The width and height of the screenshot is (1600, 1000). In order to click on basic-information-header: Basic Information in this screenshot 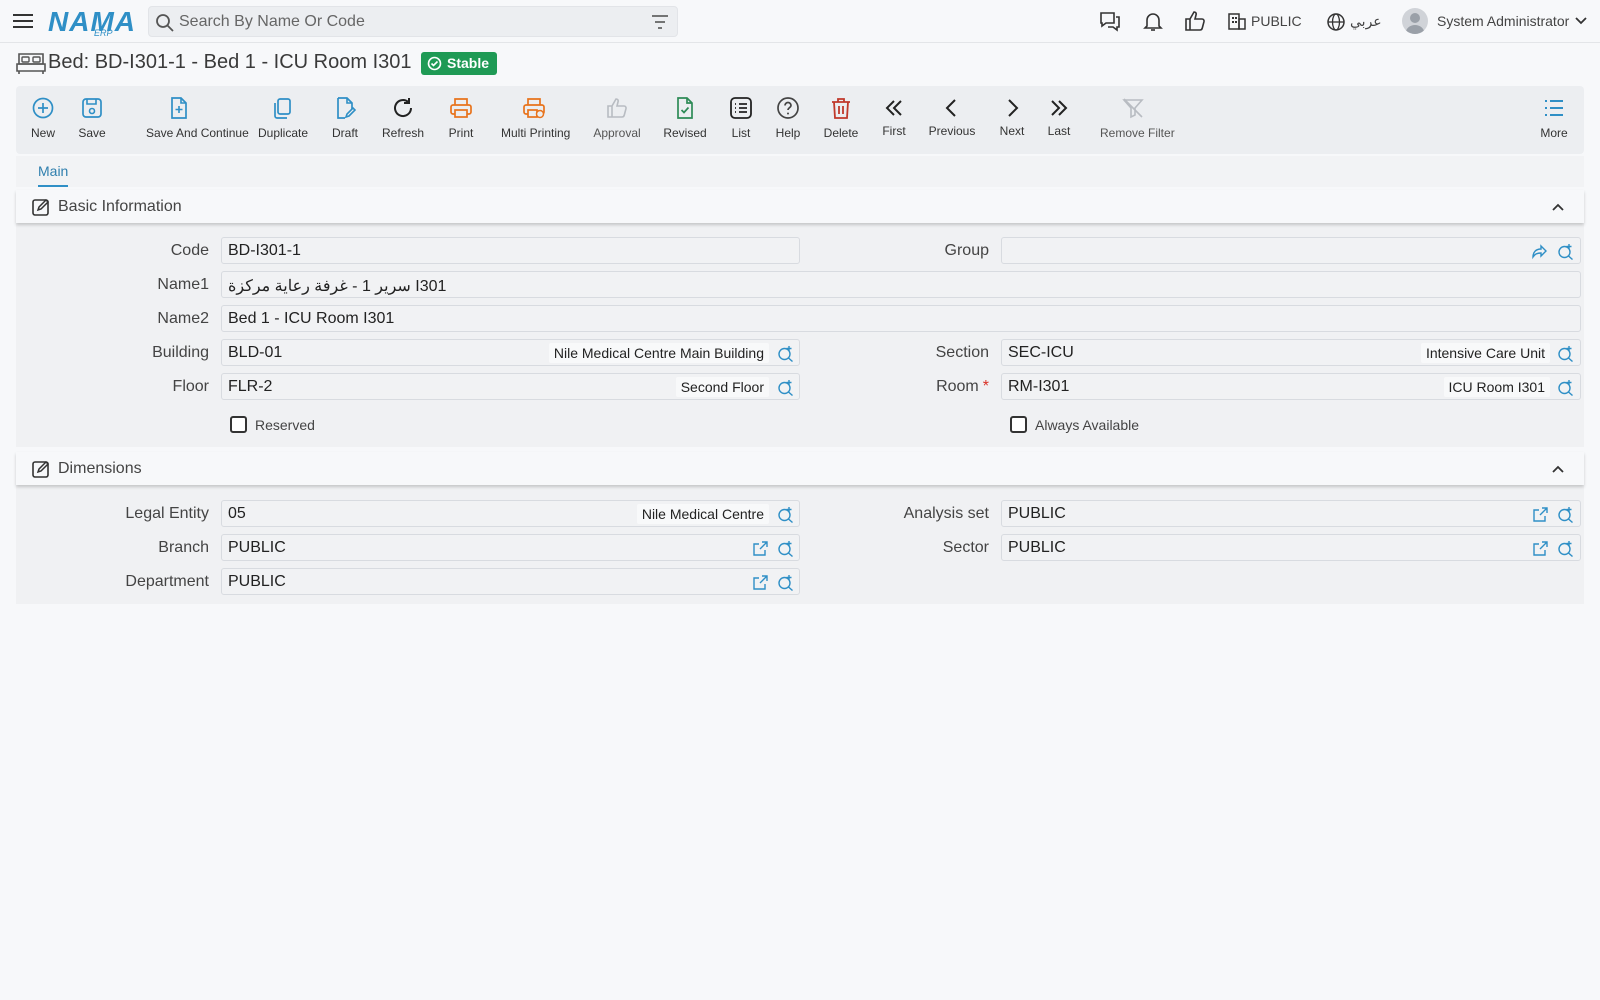, I will do `click(800, 206)`.